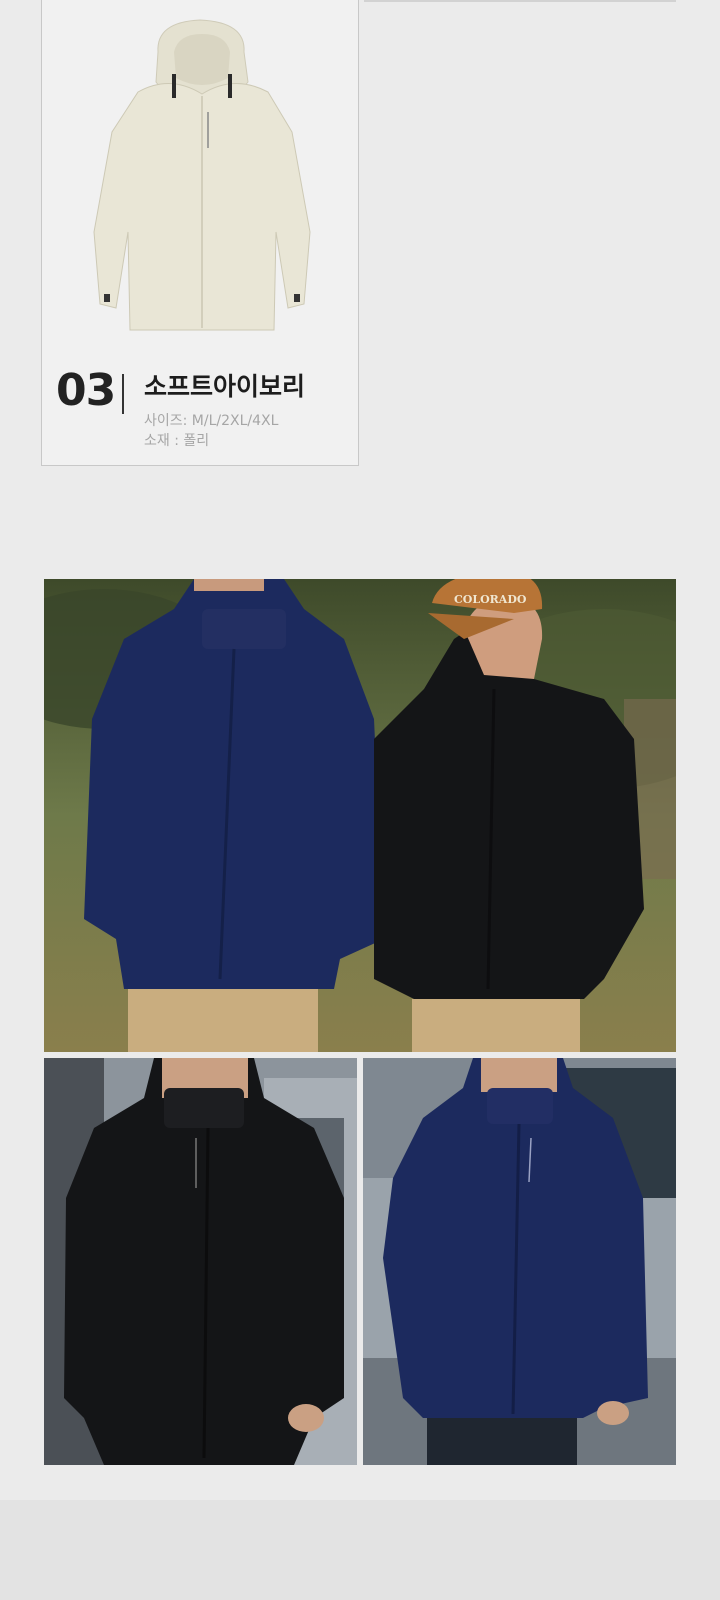  Describe the element at coordinates (225, 386) in the screenshot. I see `product-color-name: 소프트아이보리` at that location.